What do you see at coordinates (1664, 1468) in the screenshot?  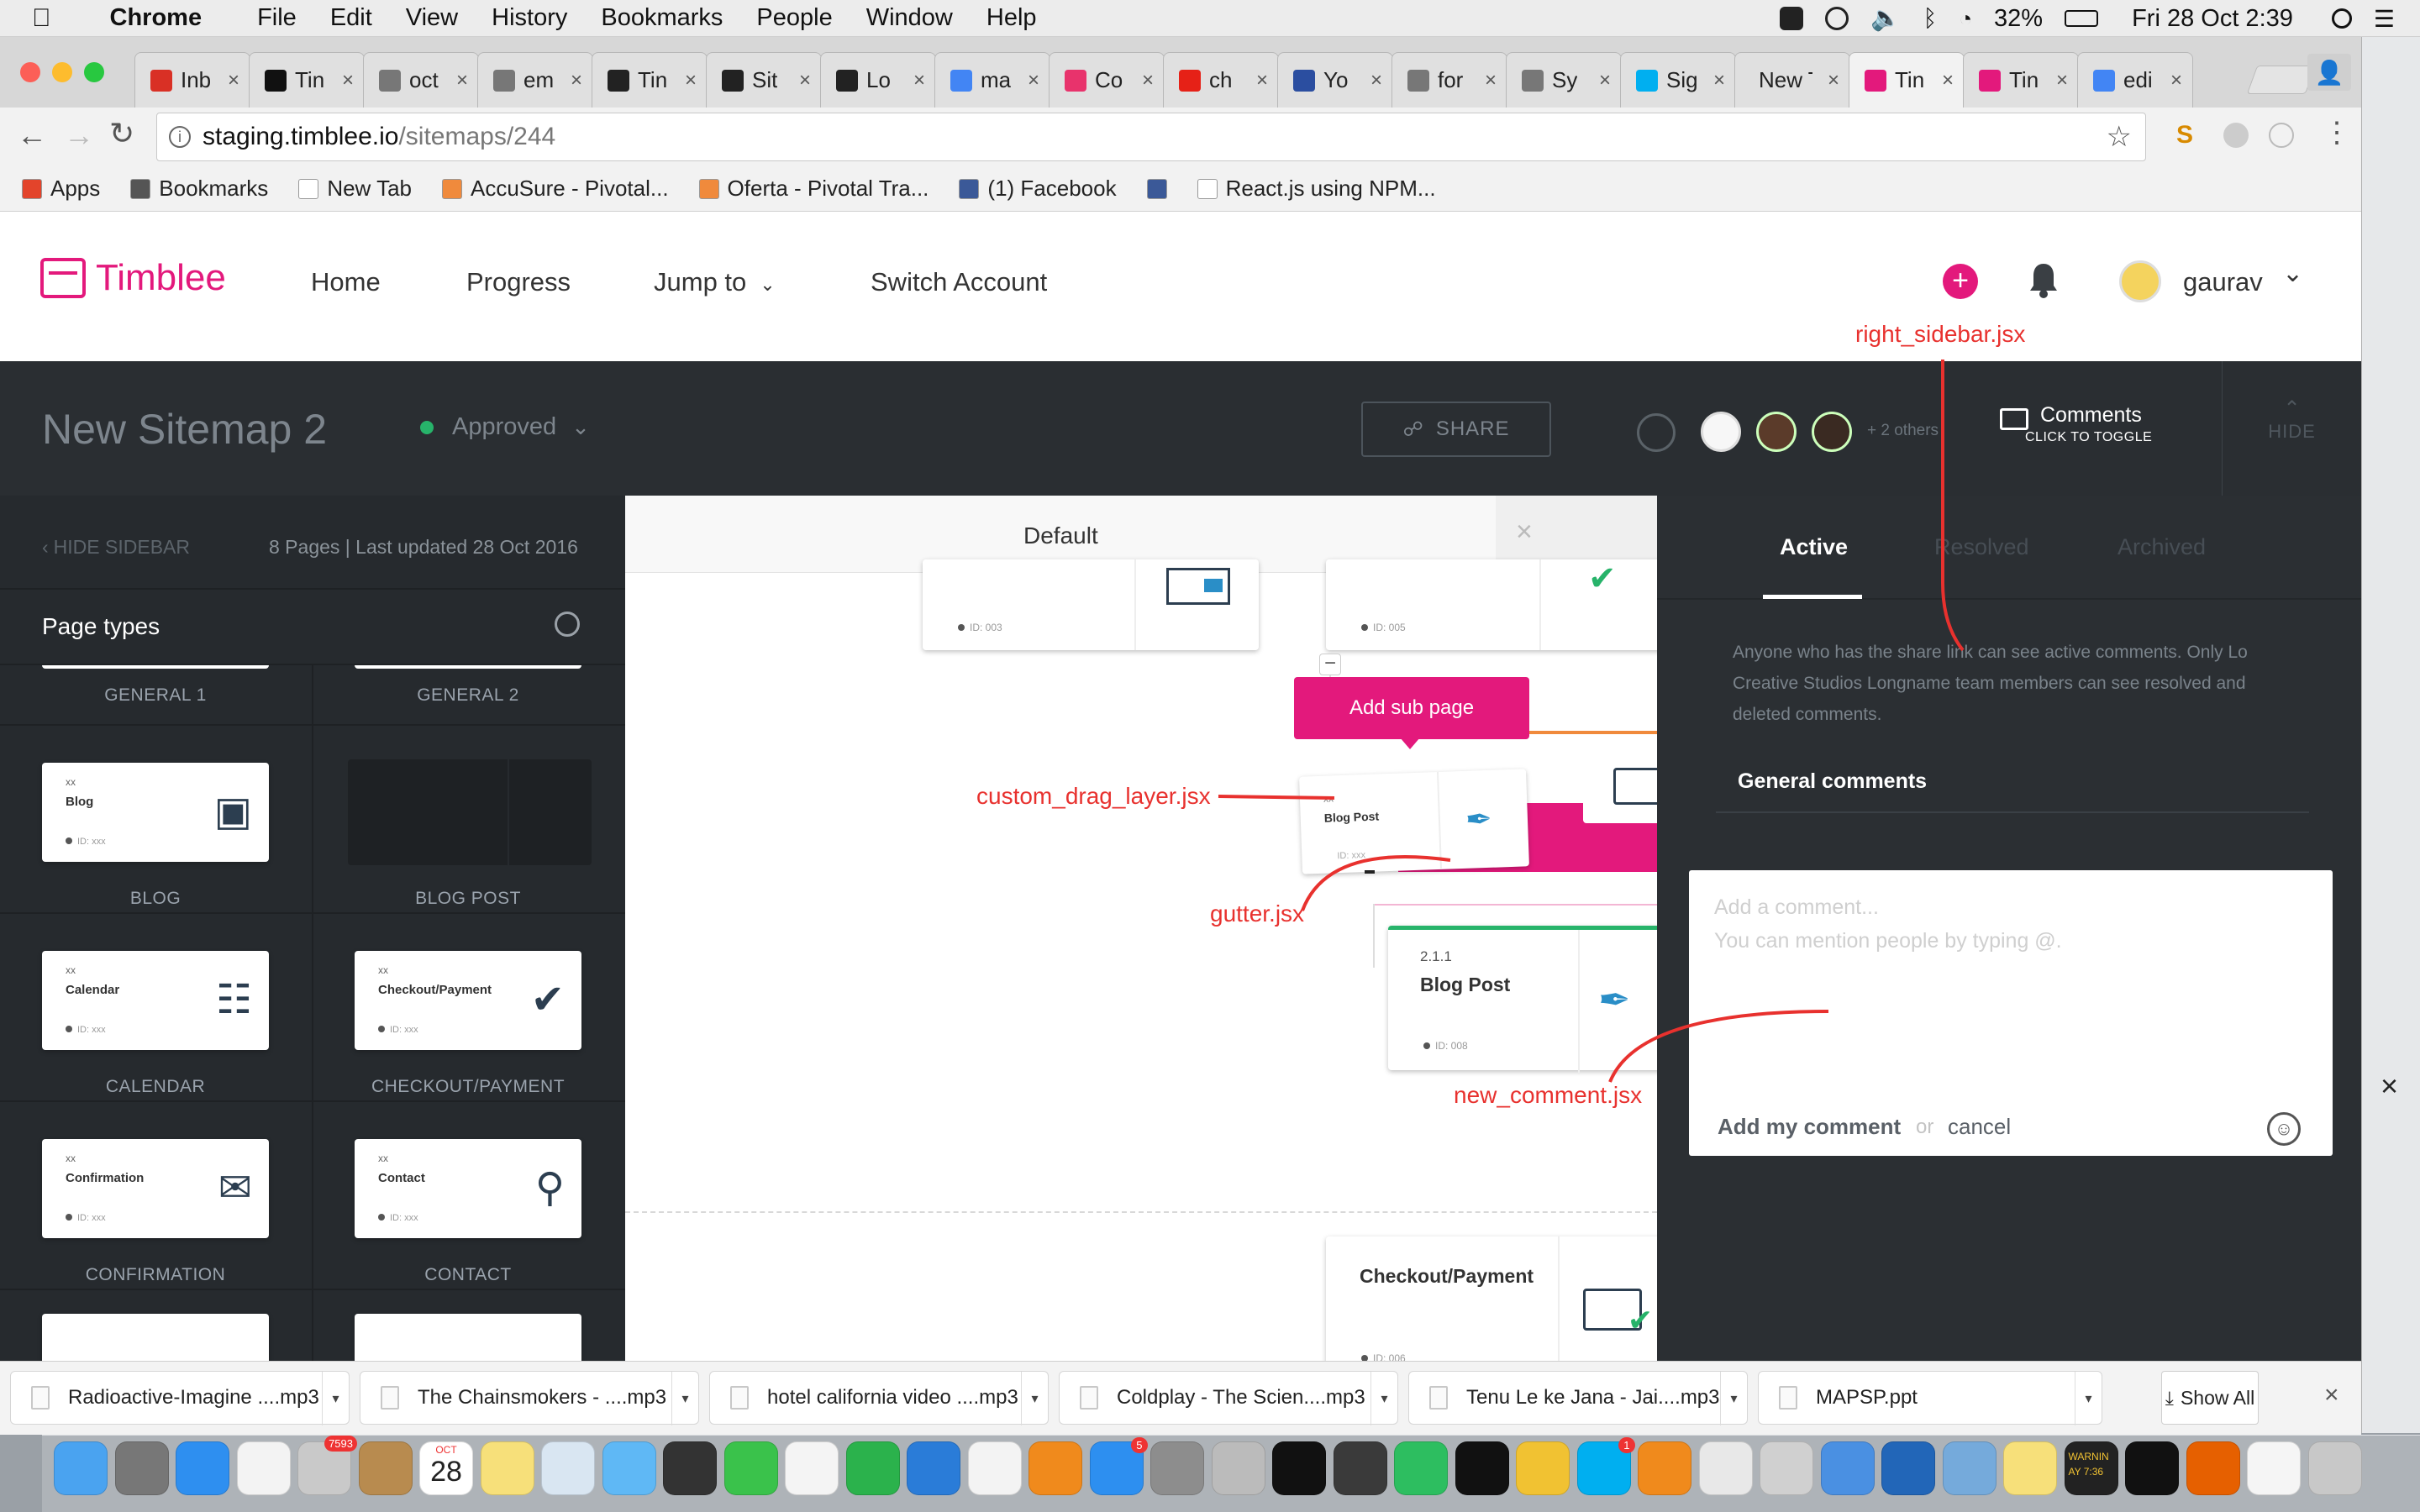 I see `vlc-icon` at bounding box center [1664, 1468].